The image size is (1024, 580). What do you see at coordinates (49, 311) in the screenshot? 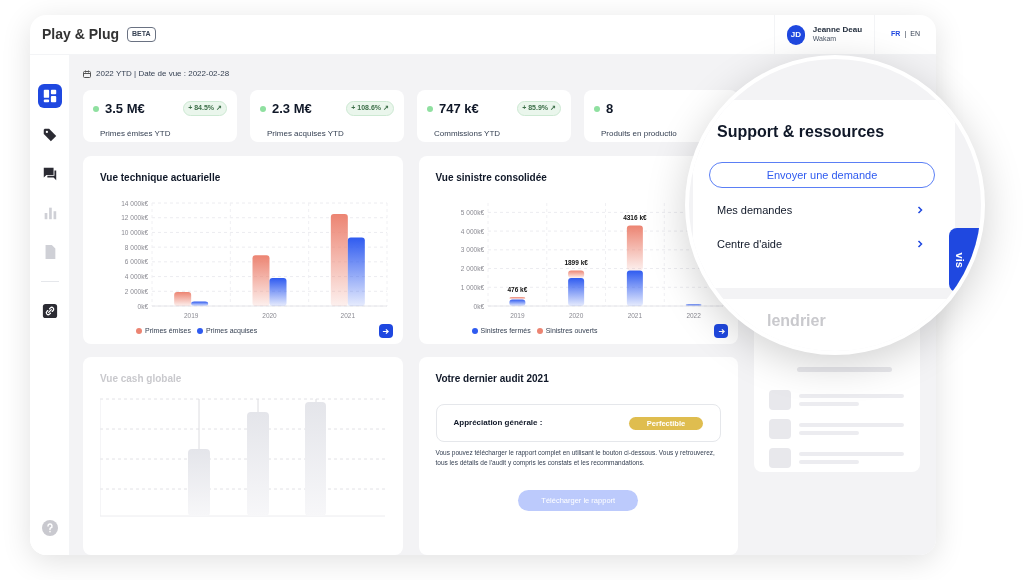
I see `link-icon` at bounding box center [49, 311].